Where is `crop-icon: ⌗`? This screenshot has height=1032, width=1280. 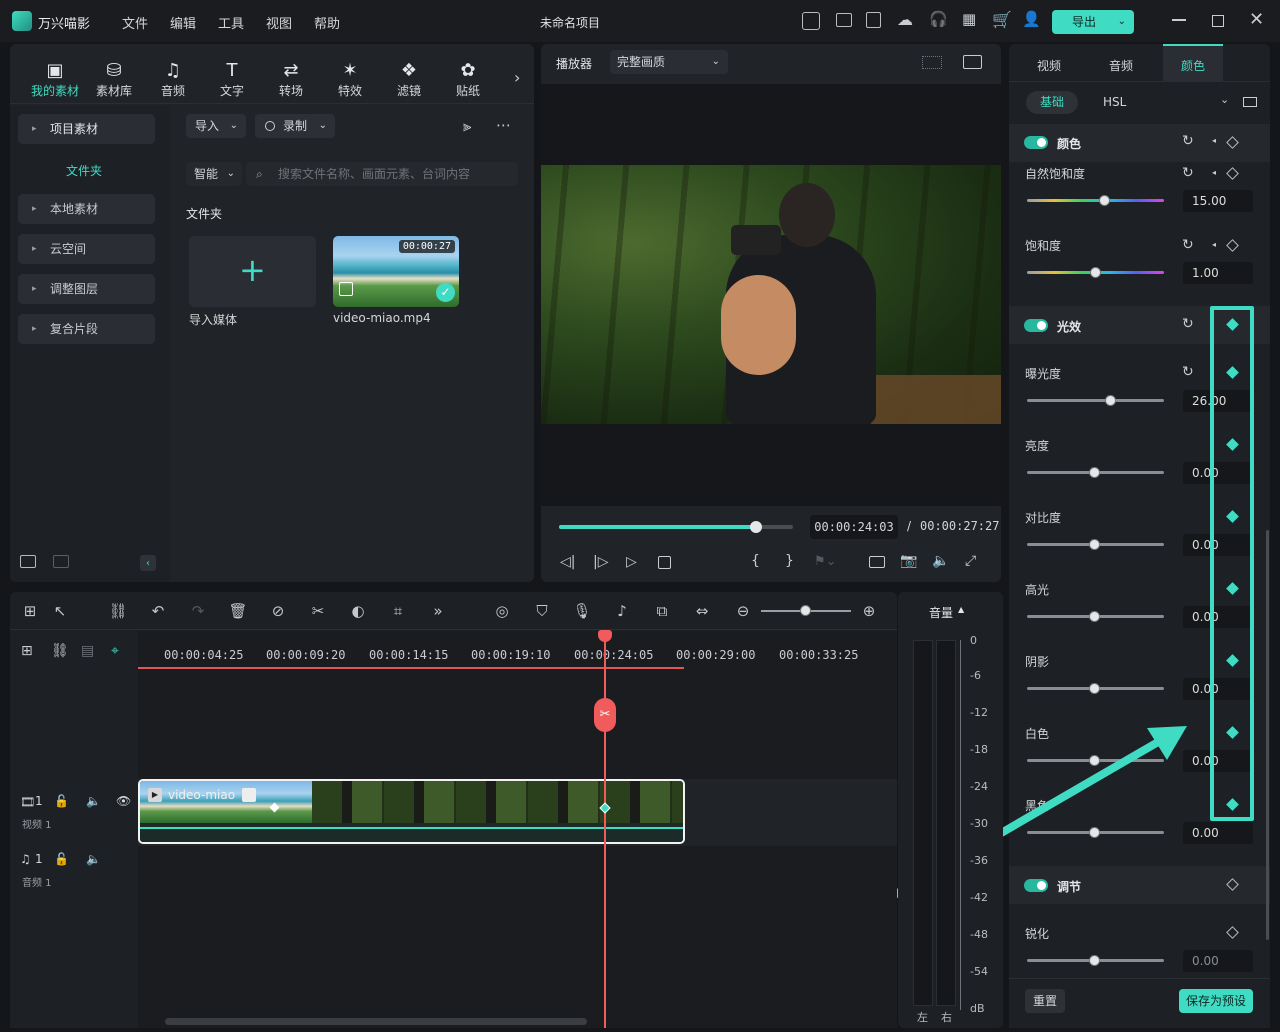 crop-icon: ⌗ is located at coordinates (398, 611).